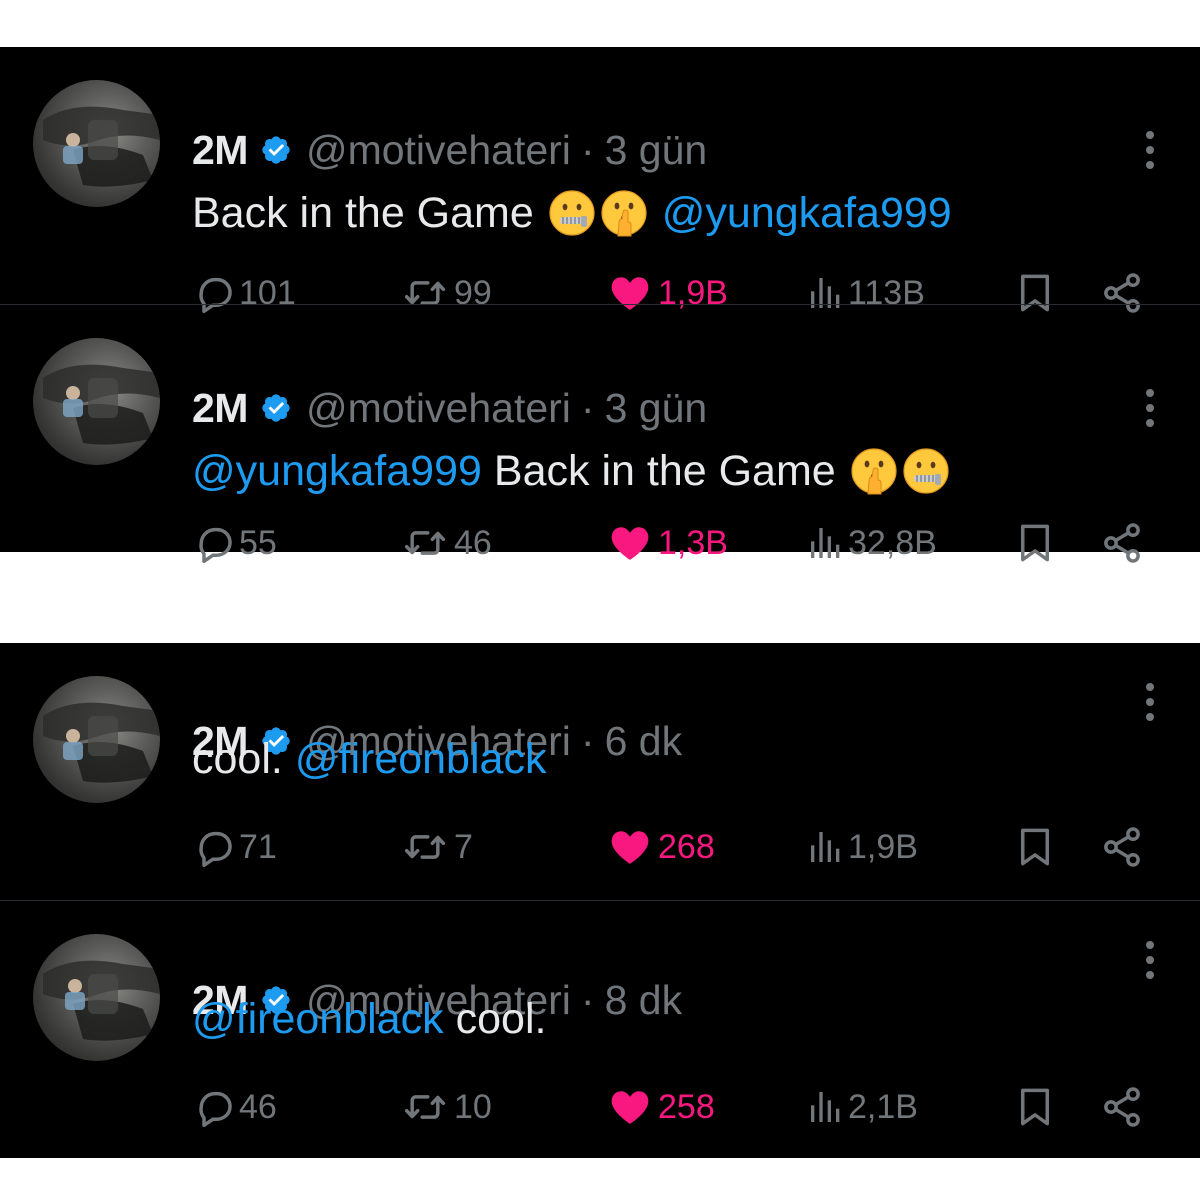 The height and width of the screenshot is (1200, 1200). What do you see at coordinates (686, 846) in the screenshot?
I see `like-count: 268` at bounding box center [686, 846].